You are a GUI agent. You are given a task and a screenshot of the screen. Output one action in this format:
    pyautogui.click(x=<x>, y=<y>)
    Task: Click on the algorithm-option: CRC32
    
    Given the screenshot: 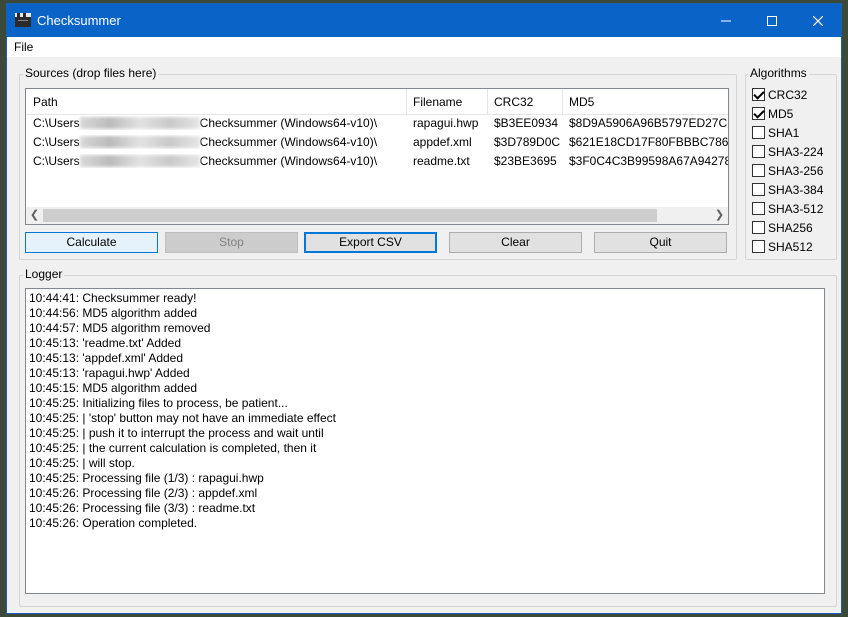 What is the action you would take?
    pyautogui.click(x=796, y=94)
    